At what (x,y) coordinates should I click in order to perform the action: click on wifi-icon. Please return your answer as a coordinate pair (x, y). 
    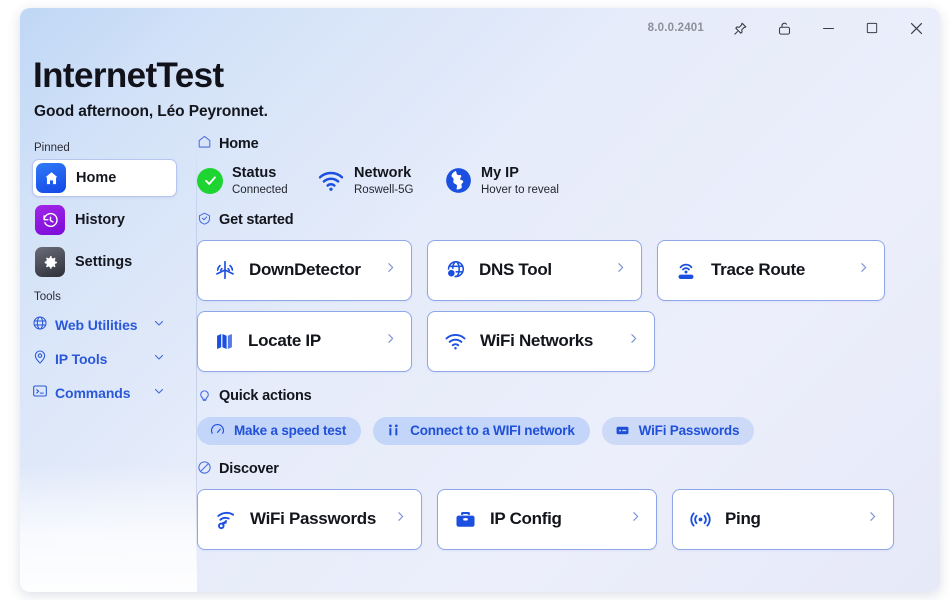
    Looking at the image, I should click on (455, 341).